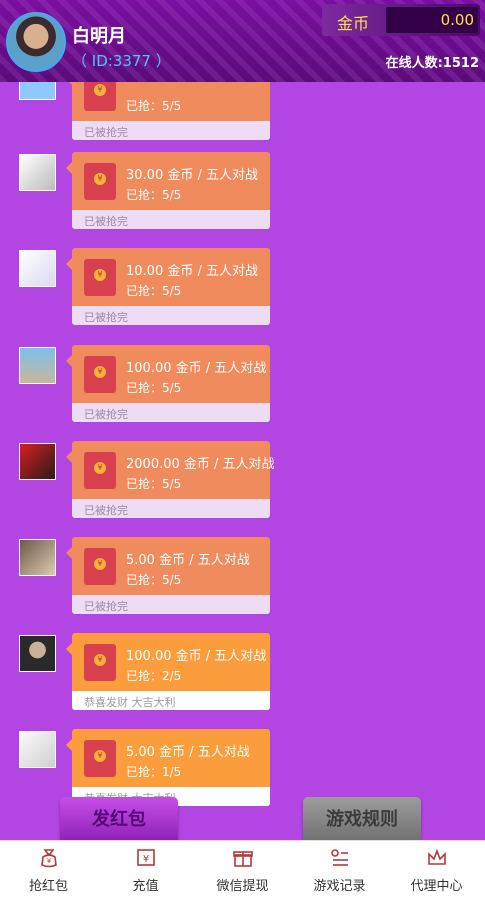 The width and height of the screenshot is (485, 900). What do you see at coordinates (154, 676) in the screenshot?
I see `packet-grabbed: 已抢：2/5` at bounding box center [154, 676].